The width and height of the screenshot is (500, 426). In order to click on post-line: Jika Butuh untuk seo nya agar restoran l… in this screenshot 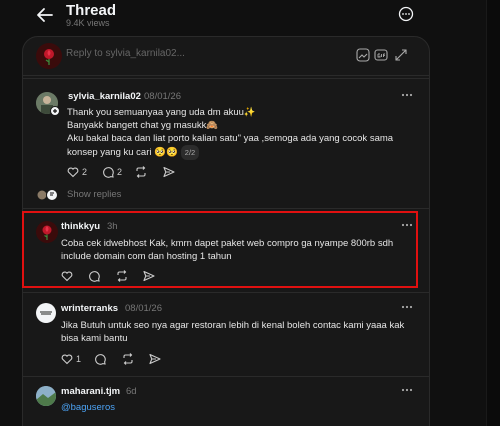, I will do `click(233, 325)`.